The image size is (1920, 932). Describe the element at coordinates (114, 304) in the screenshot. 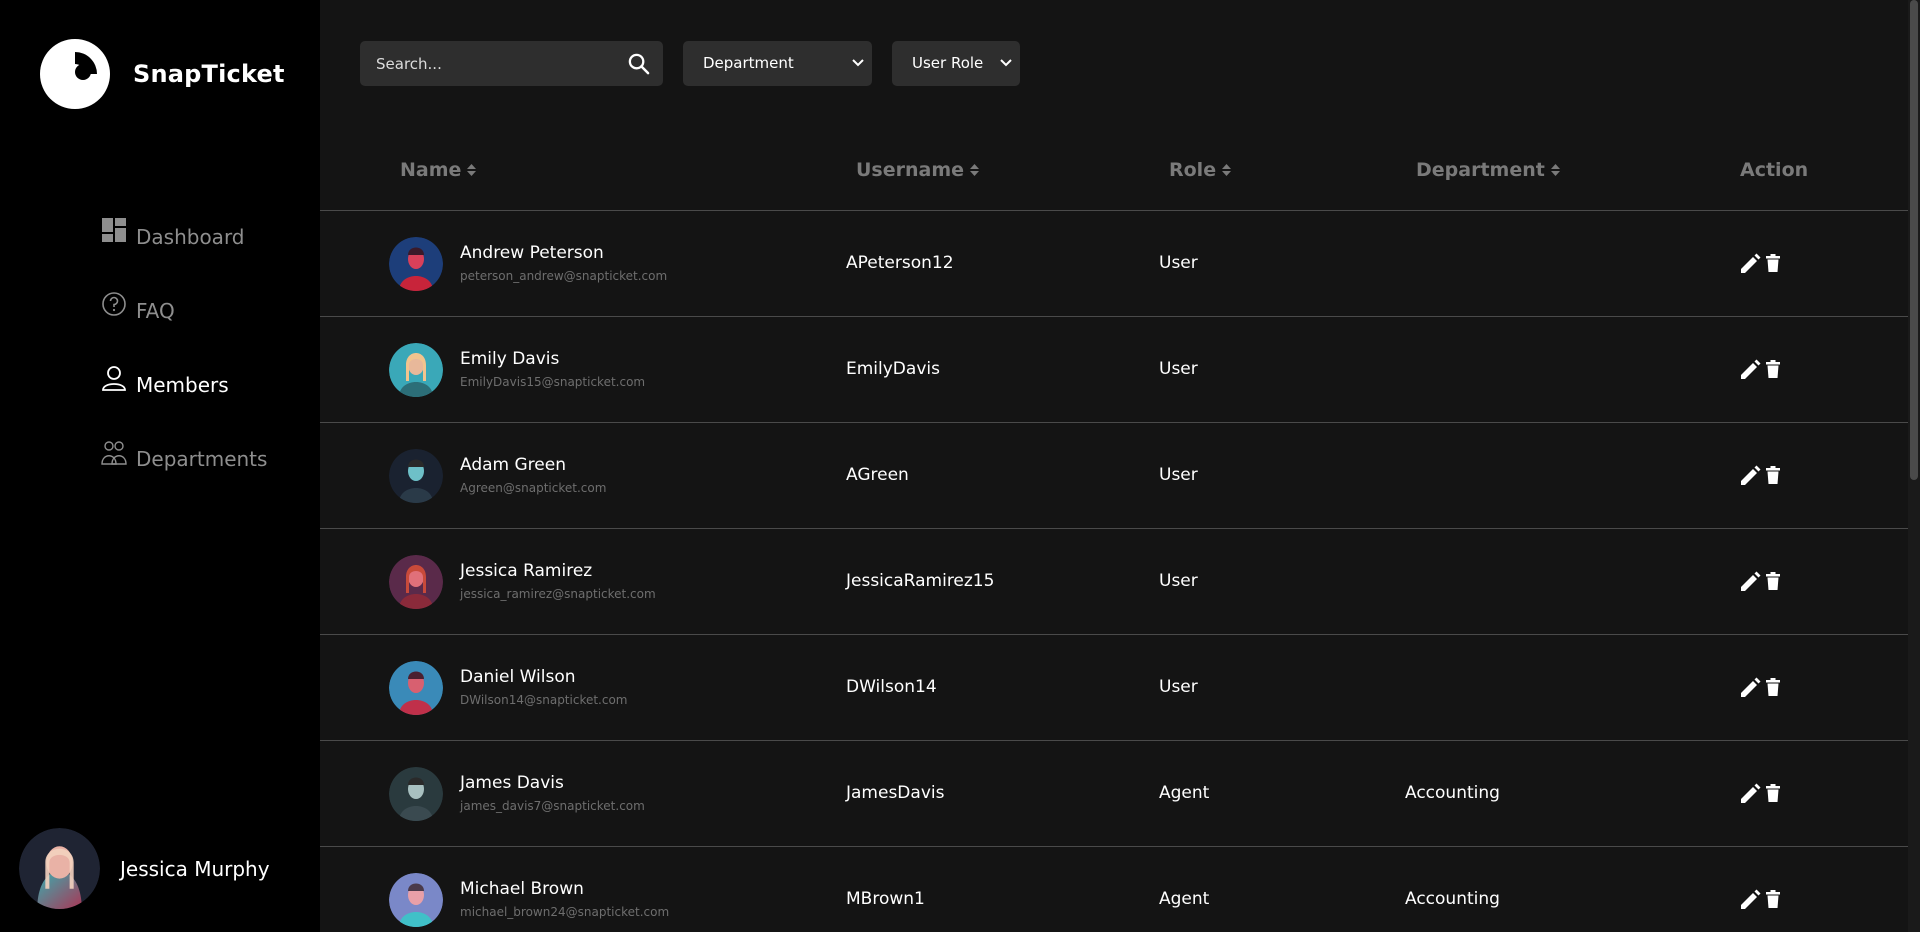

I see `question-circle-icon` at that location.